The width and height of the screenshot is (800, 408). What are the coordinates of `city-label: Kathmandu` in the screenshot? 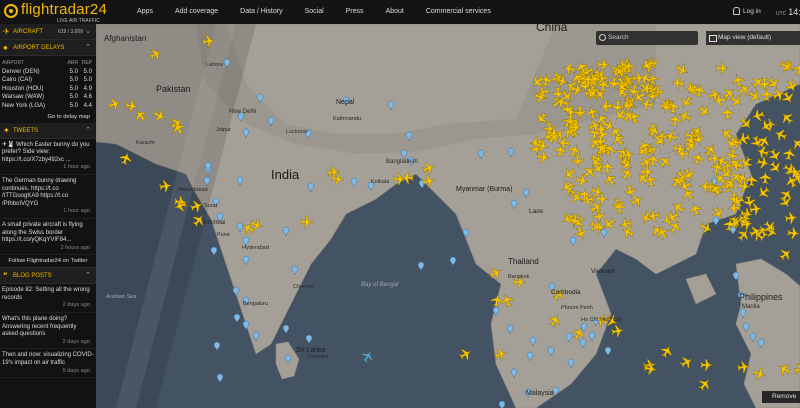 It's located at (347, 119).